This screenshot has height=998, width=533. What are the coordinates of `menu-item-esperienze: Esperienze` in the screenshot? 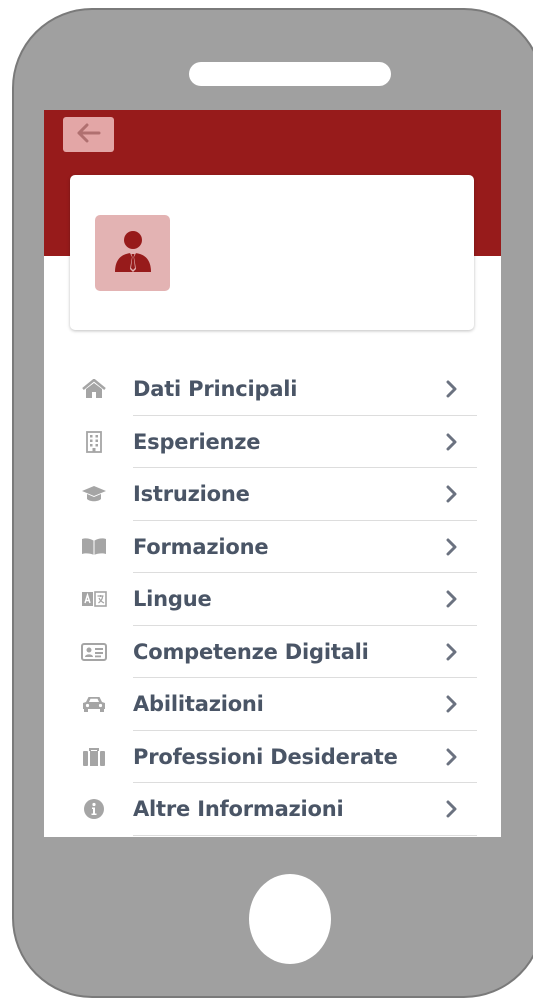 It's located at (272, 442).